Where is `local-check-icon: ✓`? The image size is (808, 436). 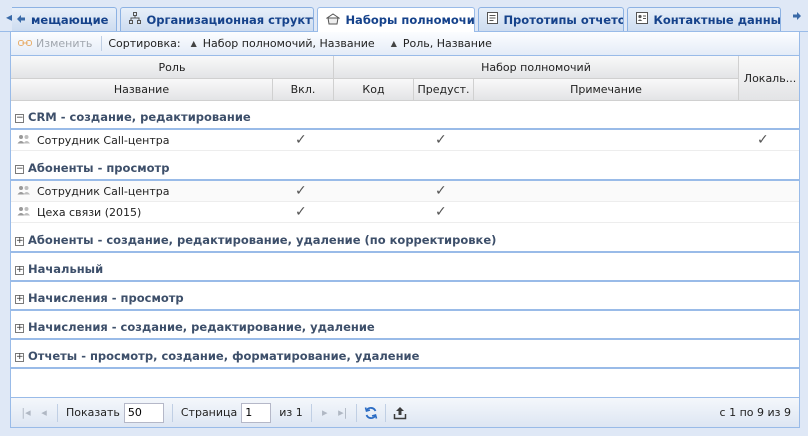 local-check-icon: ✓ is located at coordinates (763, 140).